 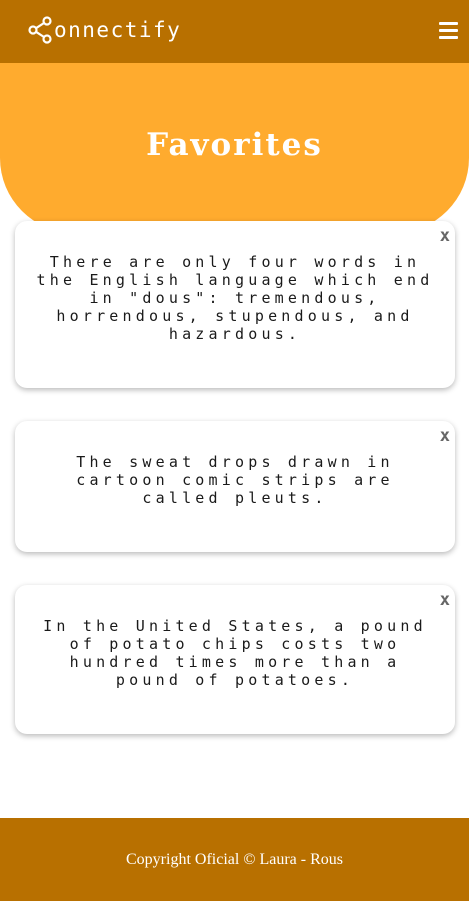 I want to click on logo: onnectify, so click(x=104, y=30).